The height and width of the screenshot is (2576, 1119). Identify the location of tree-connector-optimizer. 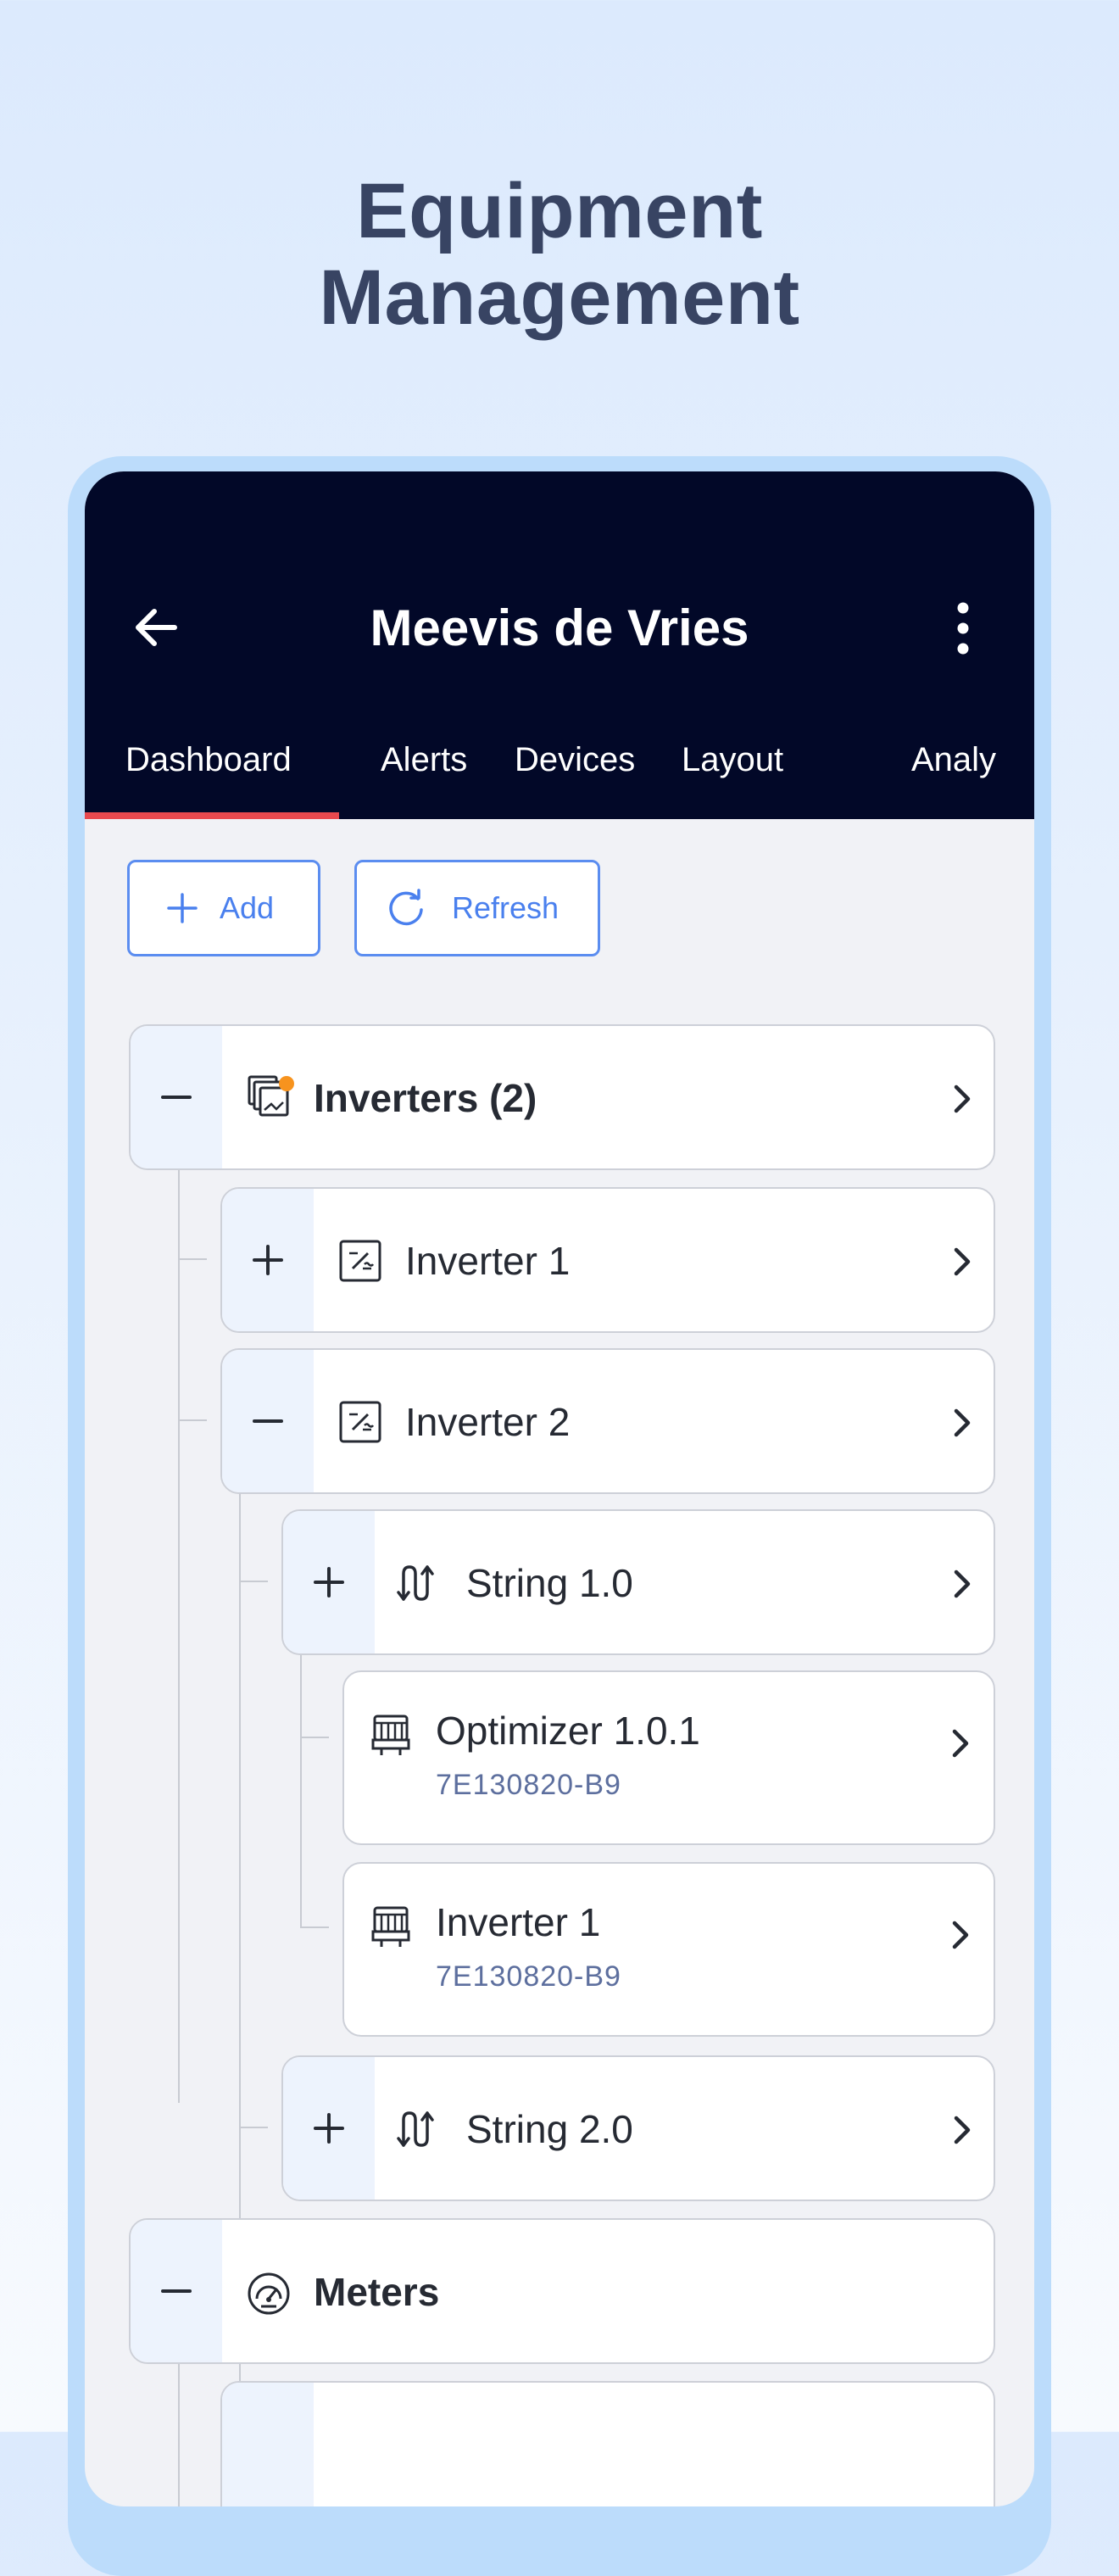
(314, 1737).